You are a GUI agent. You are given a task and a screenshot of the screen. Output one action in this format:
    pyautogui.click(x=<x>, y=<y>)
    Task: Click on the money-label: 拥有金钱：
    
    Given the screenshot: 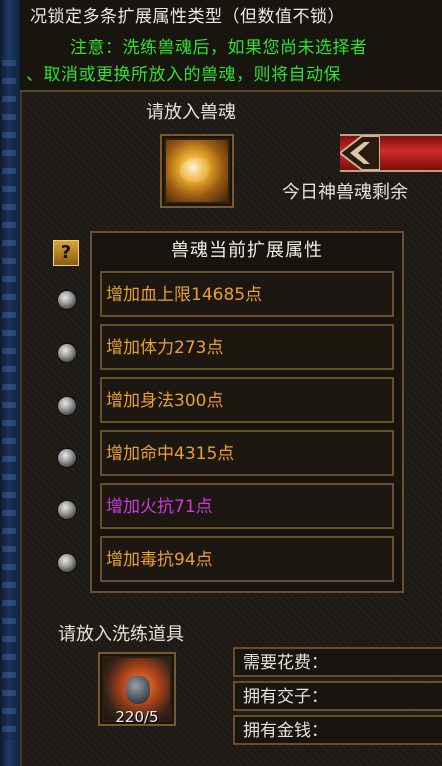 What is the action you would take?
    pyautogui.click(x=285, y=731)
    